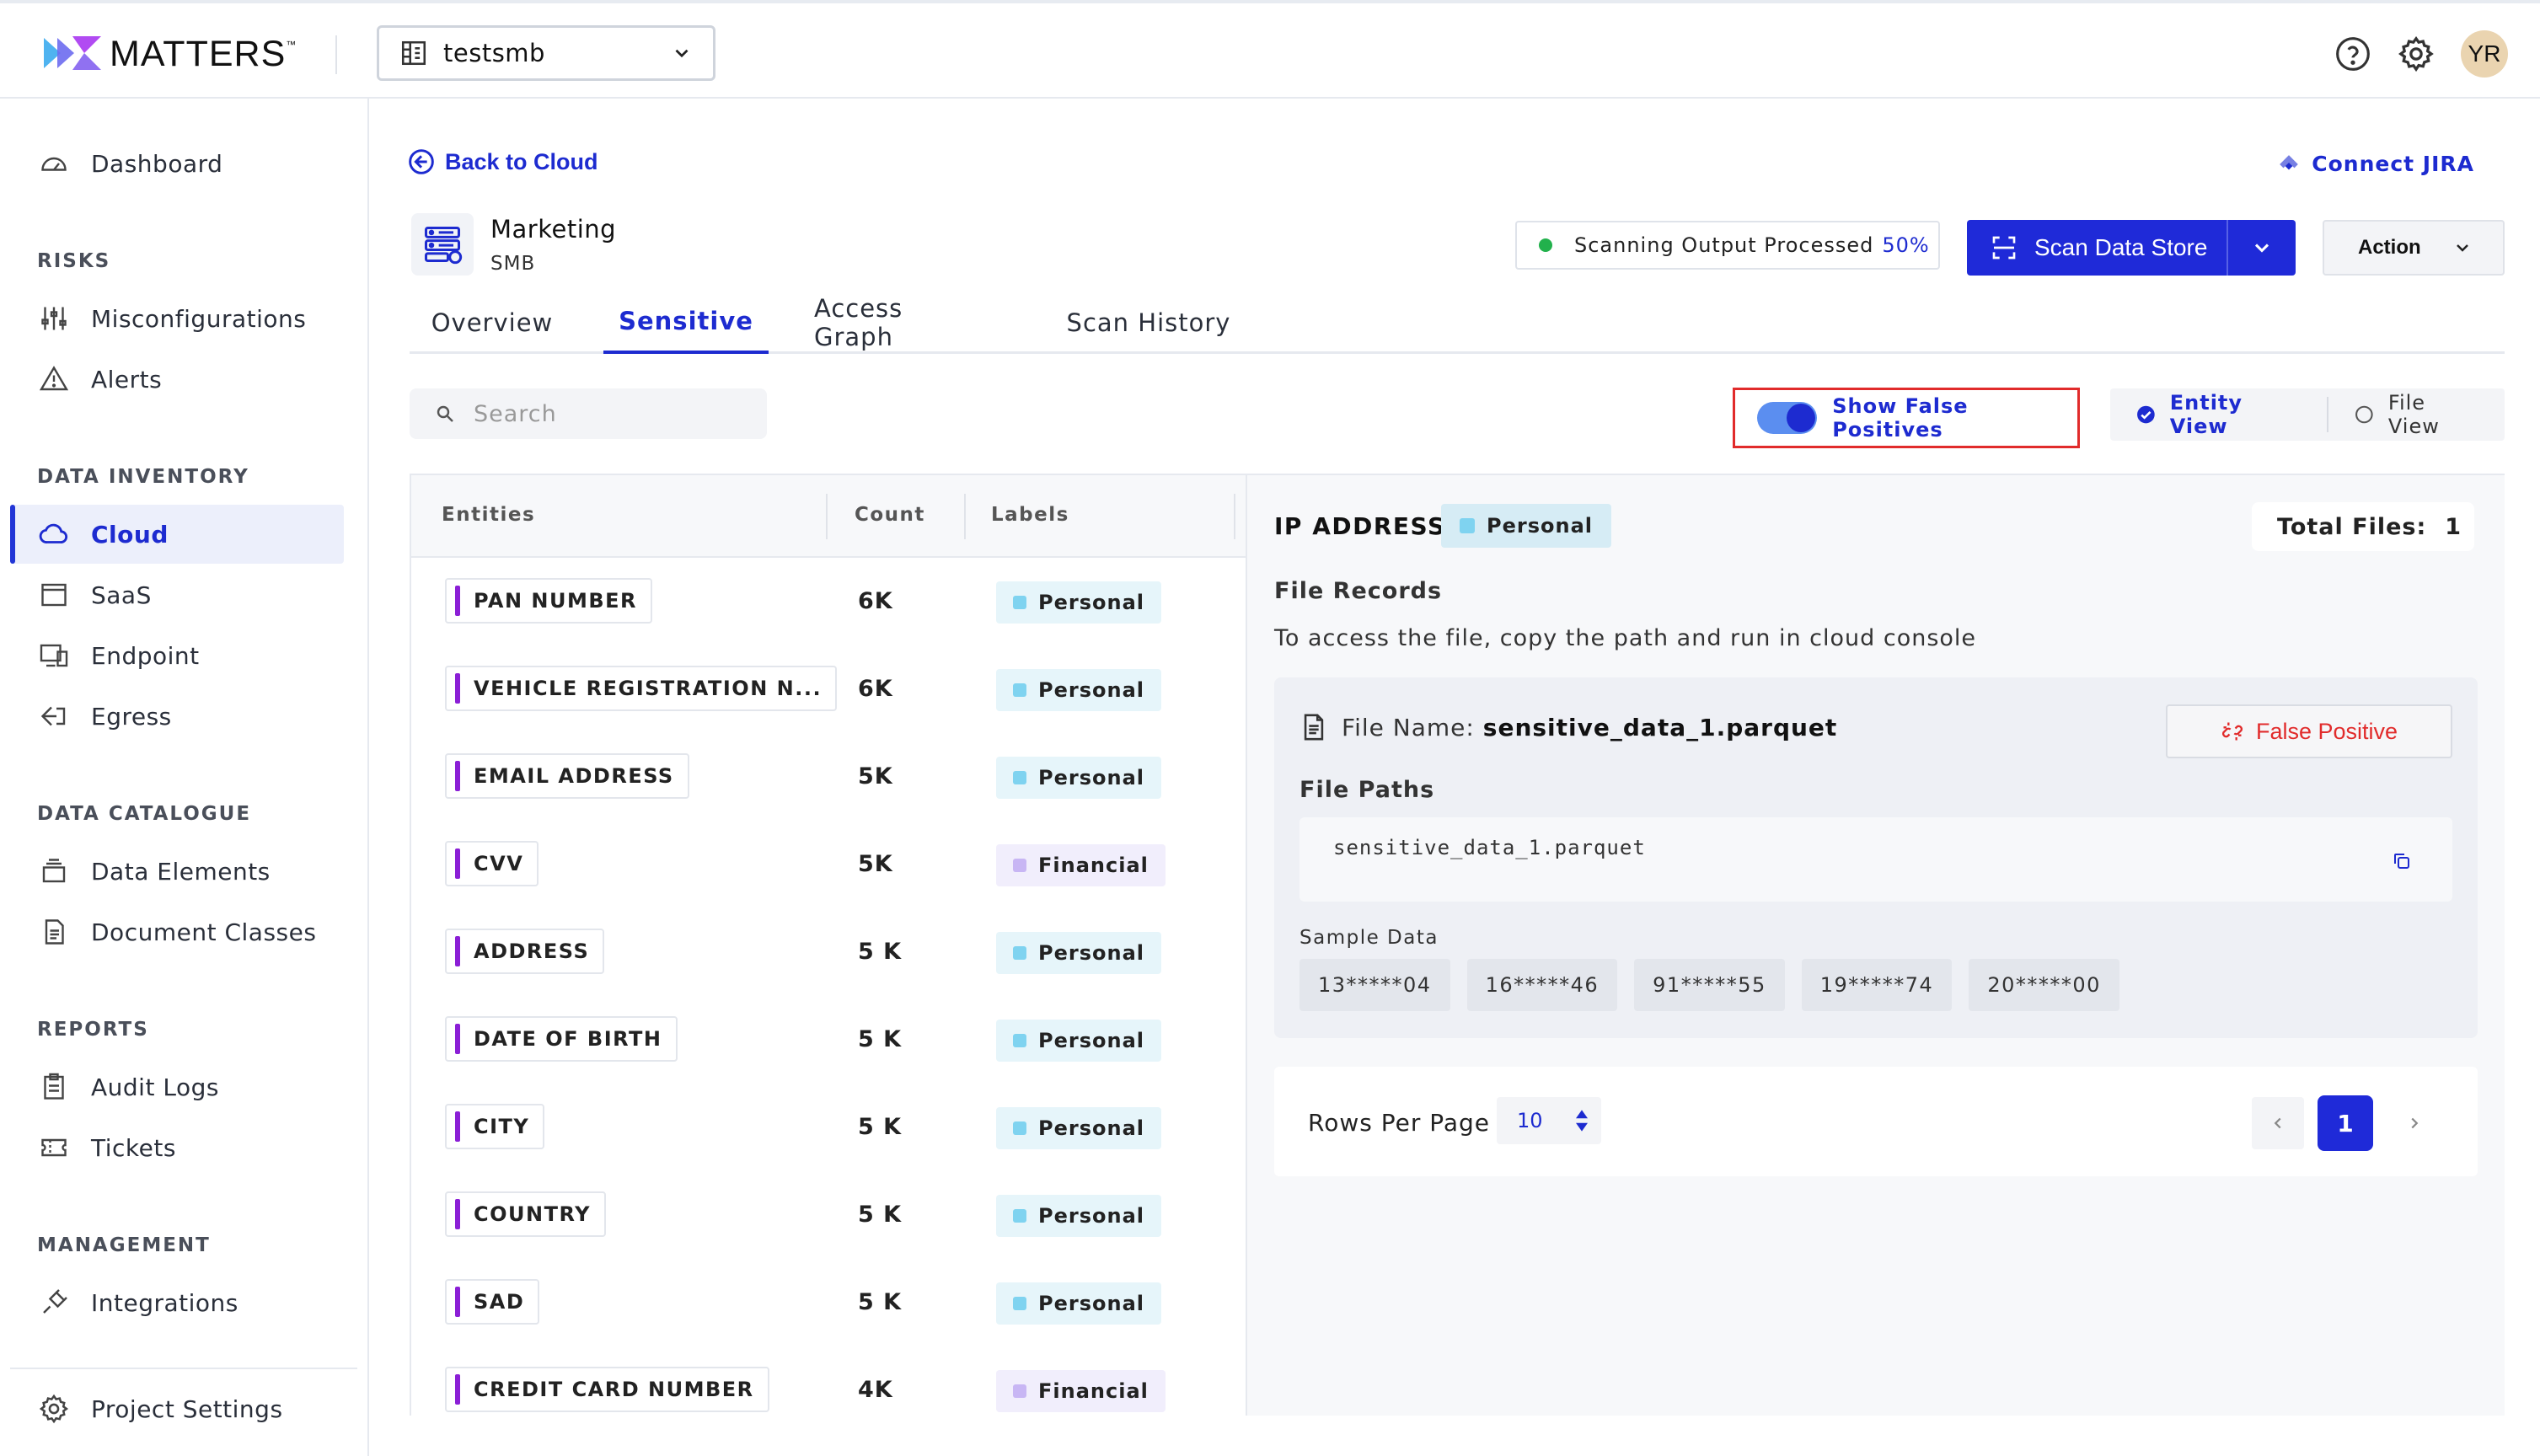 This screenshot has height=1456, width=2540. I want to click on warning-triangle-icon, so click(54, 379).